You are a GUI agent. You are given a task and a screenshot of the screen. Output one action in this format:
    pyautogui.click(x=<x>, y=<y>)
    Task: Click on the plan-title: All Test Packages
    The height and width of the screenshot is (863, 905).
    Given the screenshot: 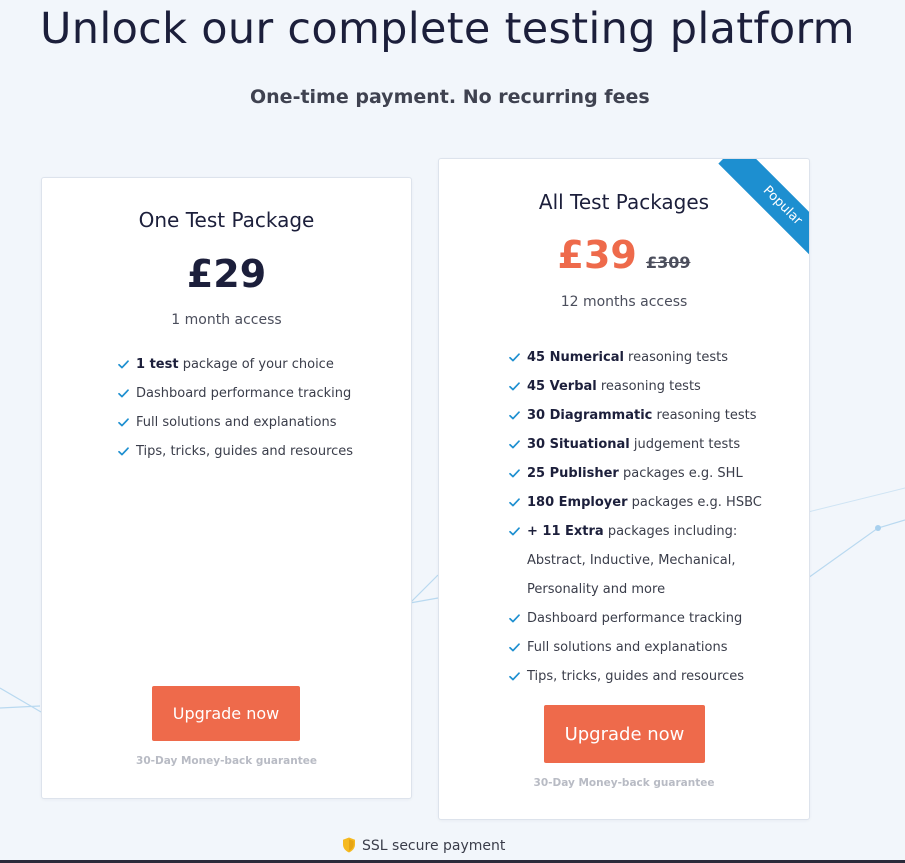 What is the action you would take?
    pyautogui.click(x=624, y=202)
    